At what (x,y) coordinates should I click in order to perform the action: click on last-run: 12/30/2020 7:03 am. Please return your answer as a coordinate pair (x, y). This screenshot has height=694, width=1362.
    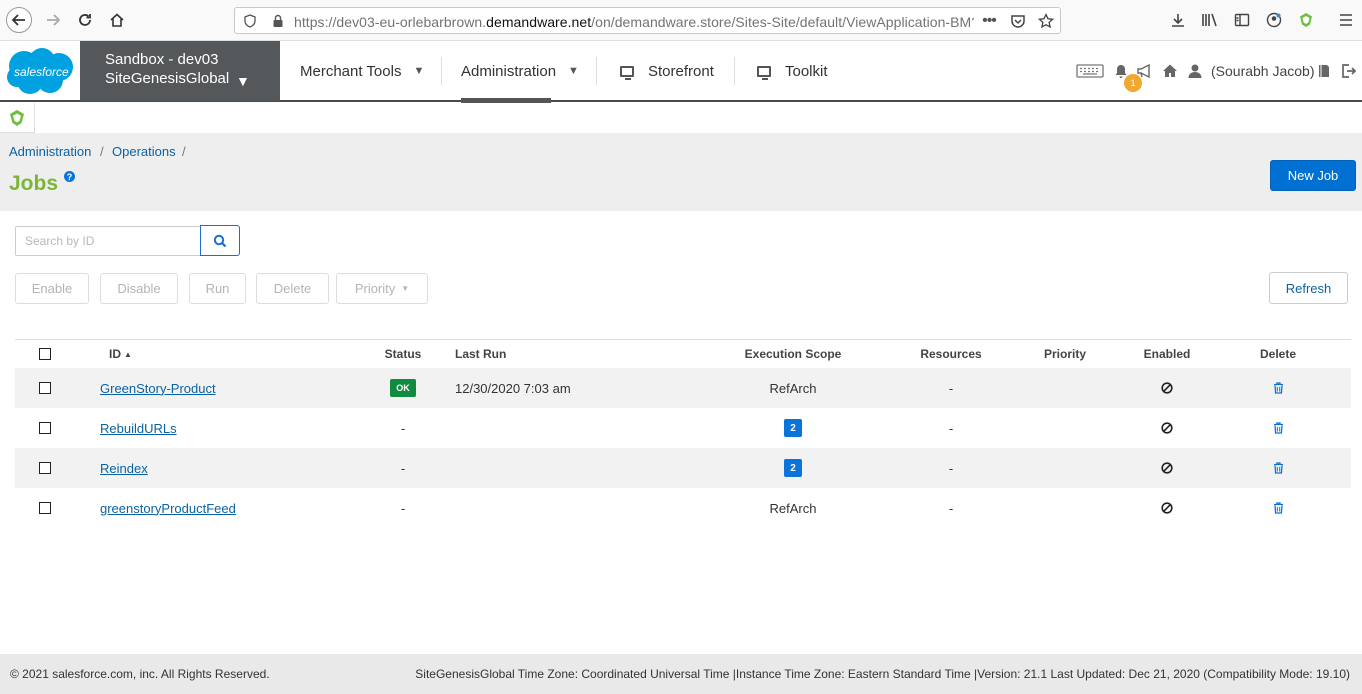
    Looking at the image, I should click on (513, 388).